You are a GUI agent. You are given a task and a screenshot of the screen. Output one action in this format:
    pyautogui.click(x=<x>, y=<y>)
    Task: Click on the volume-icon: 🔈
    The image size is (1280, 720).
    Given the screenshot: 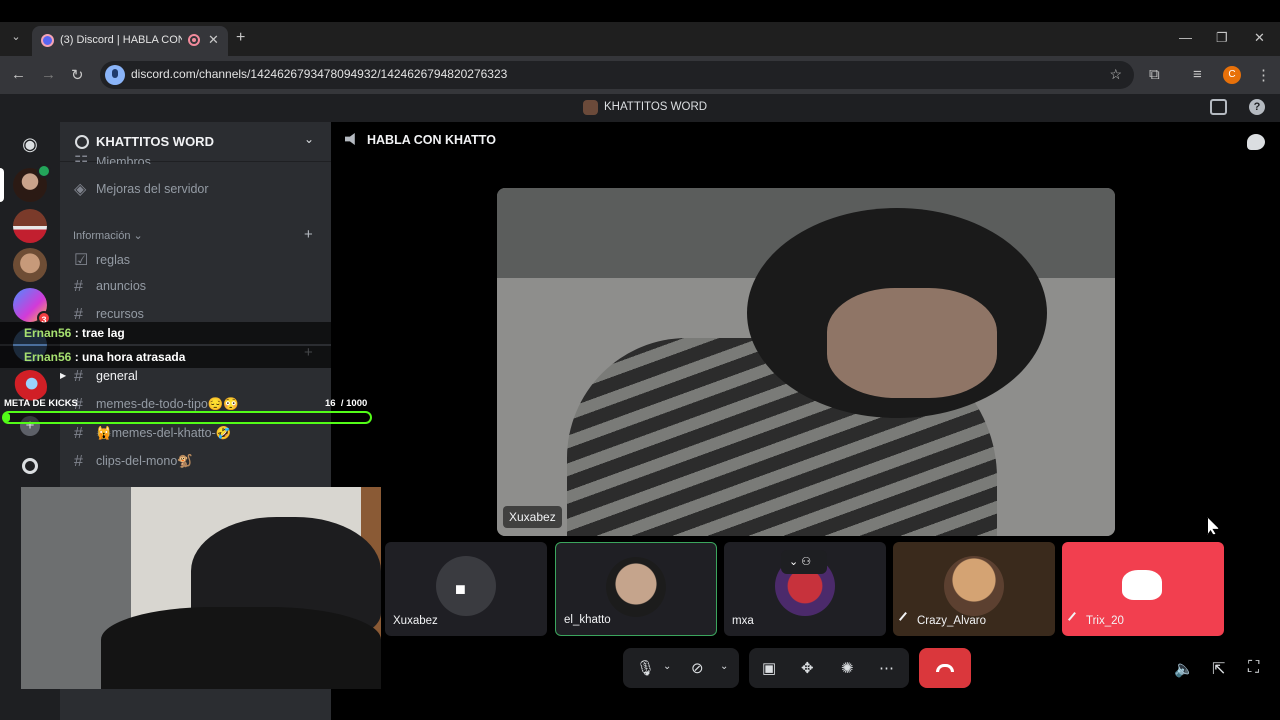 What is the action you would take?
    pyautogui.click(x=1184, y=669)
    